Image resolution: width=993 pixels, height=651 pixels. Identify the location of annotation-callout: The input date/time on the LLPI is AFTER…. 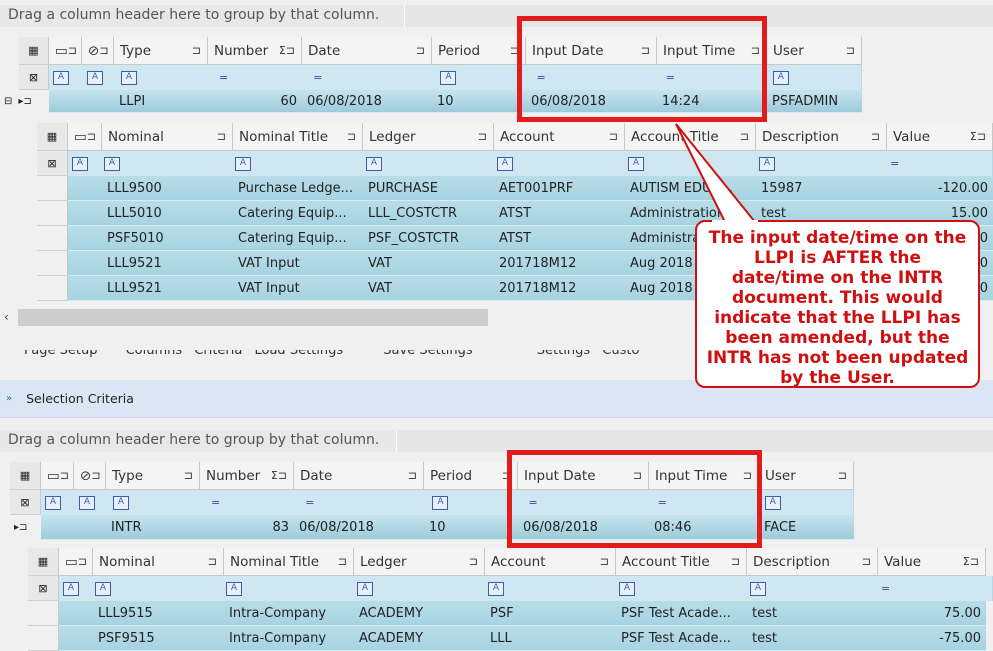
(837, 304).